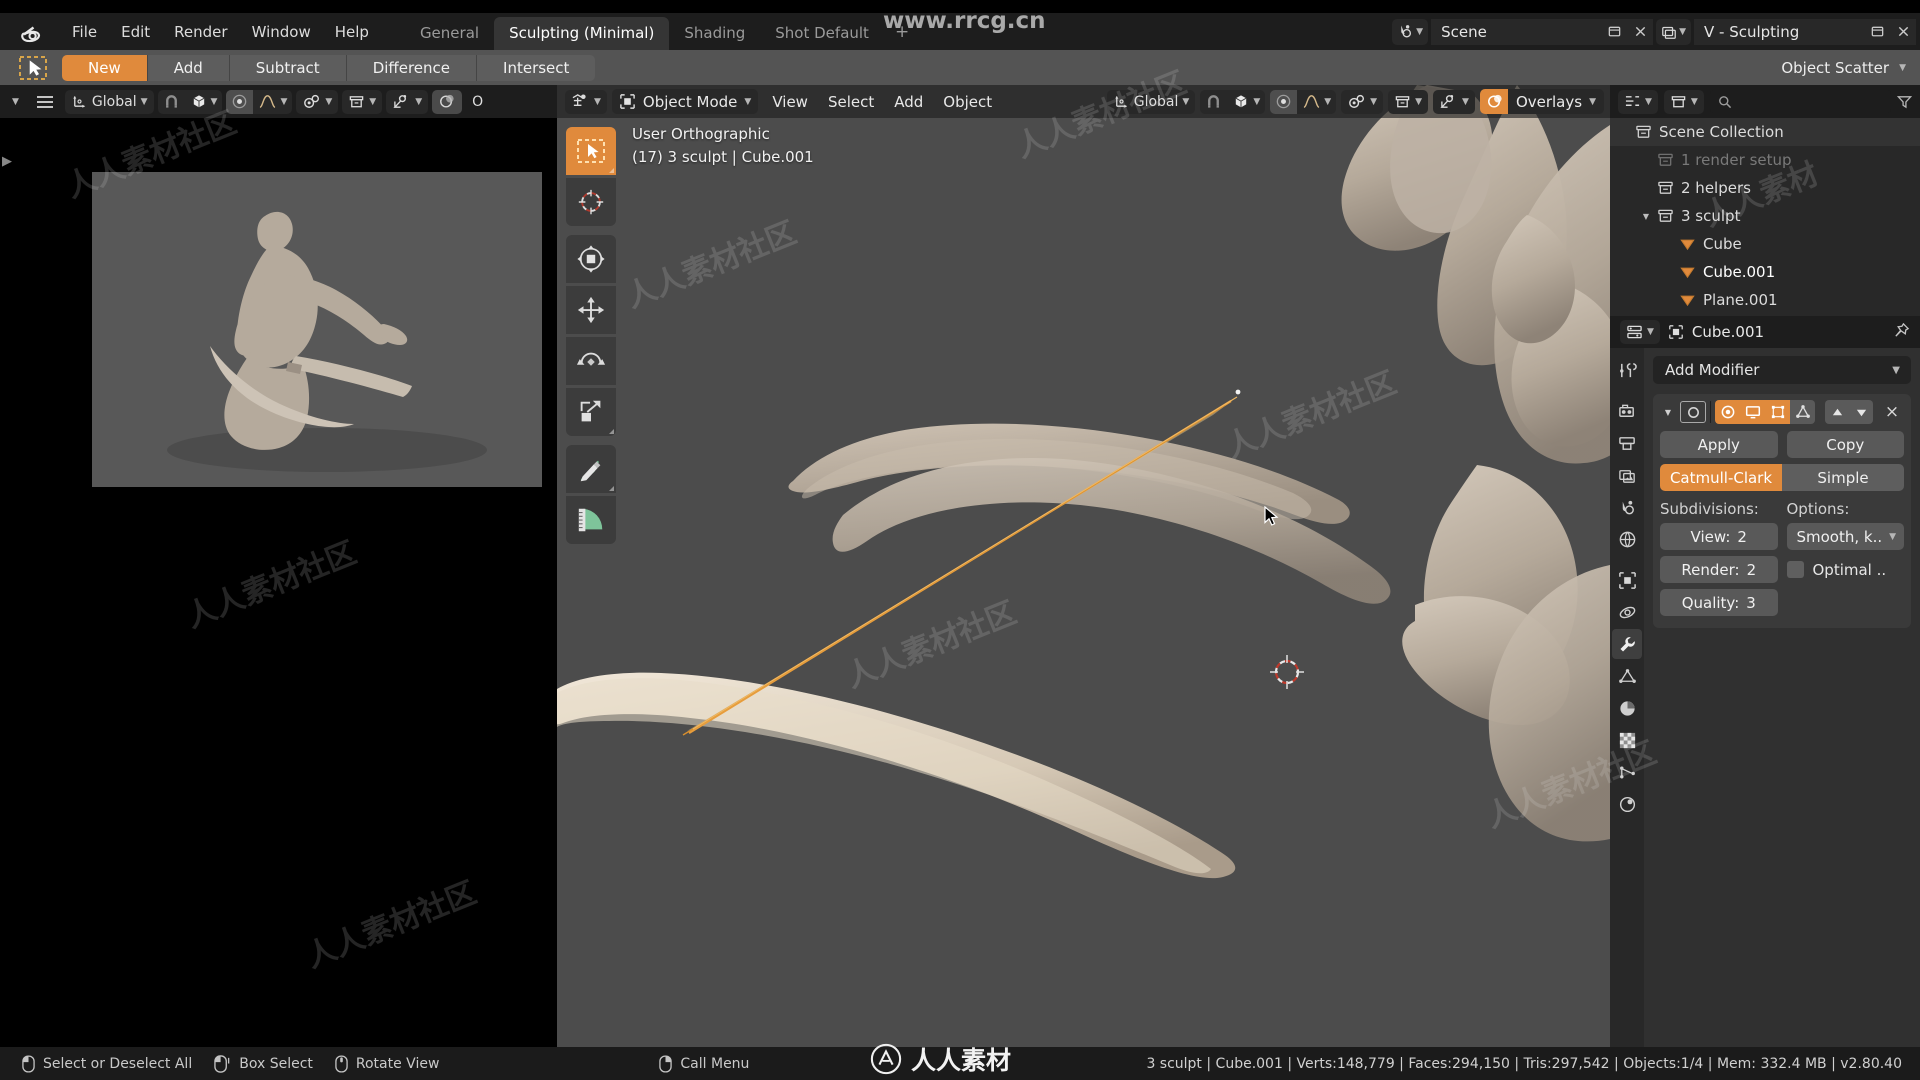 Image resolution: width=1920 pixels, height=1080 pixels. What do you see at coordinates (1151, 101) in the screenshot?
I see `viewport-orientation-selector: Global ▼` at bounding box center [1151, 101].